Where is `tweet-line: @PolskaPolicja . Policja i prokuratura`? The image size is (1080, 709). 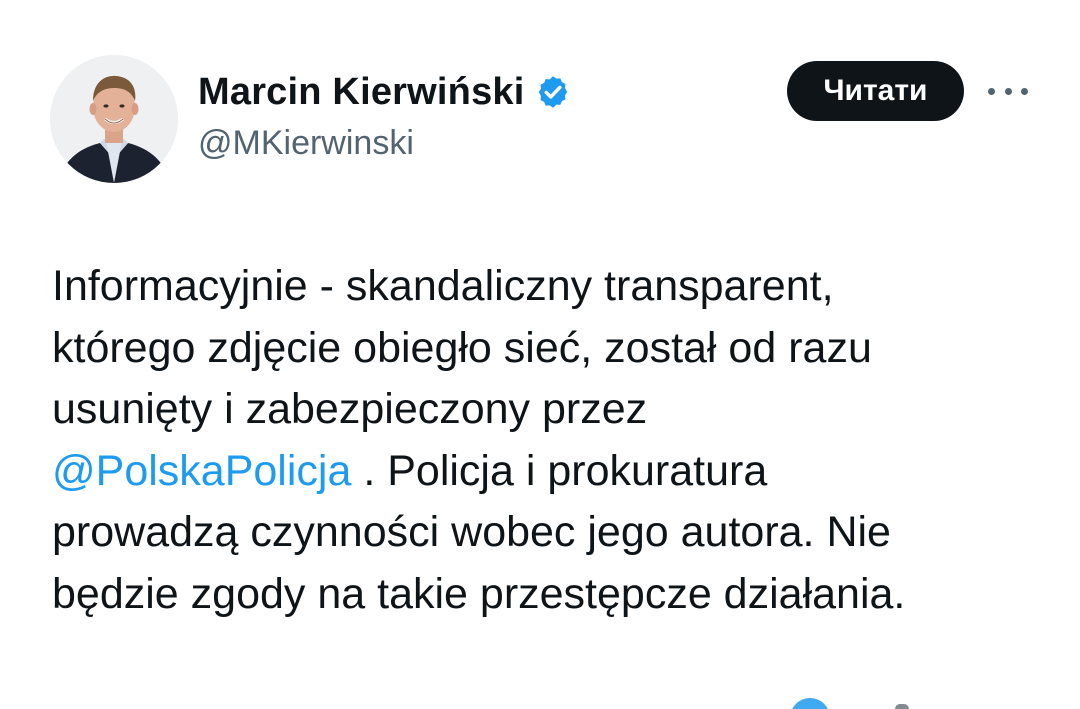 tweet-line: @PolskaPolicja . Policja i prokuratura is located at coordinates (552, 472).